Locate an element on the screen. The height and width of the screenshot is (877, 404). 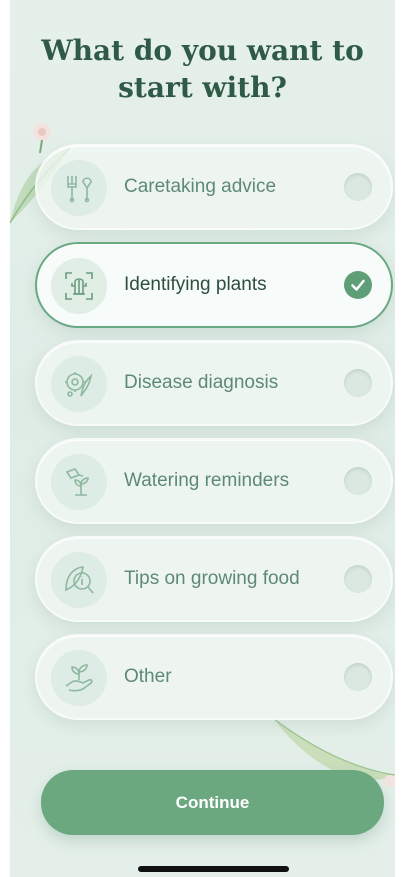
option-disease-diagnosis: Disease diagnosis is located at coordinates (214, 383).